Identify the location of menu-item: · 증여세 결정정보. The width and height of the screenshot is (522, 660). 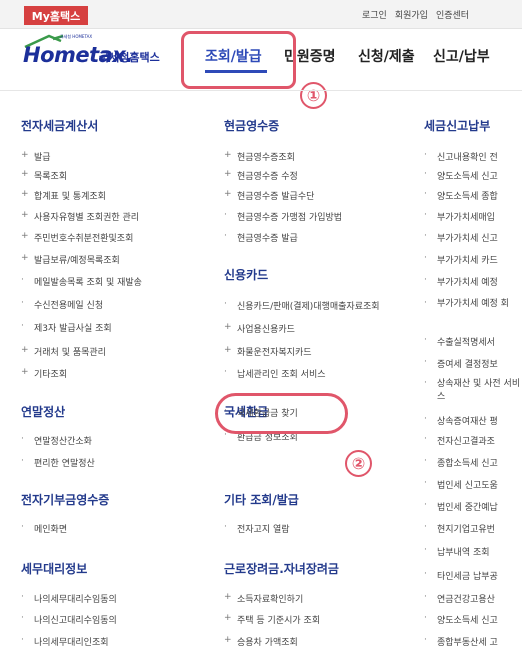
(461, 363).